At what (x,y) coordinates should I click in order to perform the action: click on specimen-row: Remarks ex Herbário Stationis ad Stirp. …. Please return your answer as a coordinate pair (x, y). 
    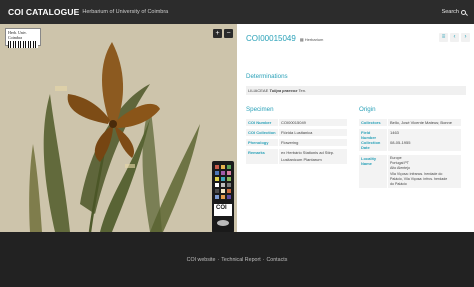
    Looking at the image, I should click on (296, 156).